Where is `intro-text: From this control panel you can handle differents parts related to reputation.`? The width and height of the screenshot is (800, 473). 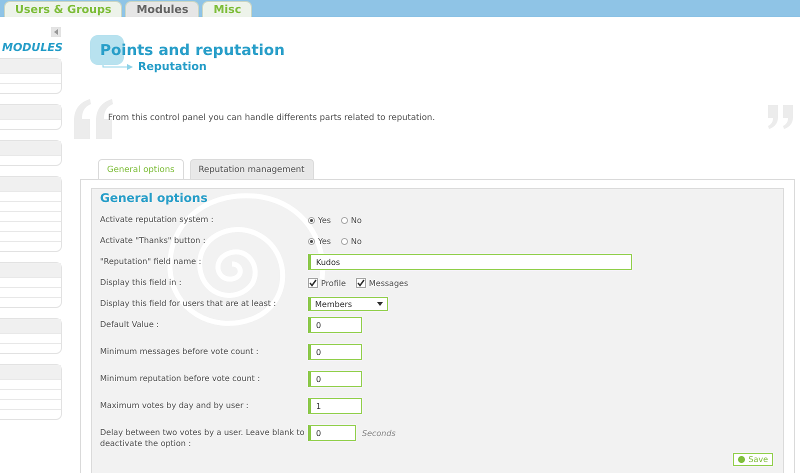 intro-text: From this control panel you can handle differents parts related to reputation. is located at coordinates (272, 118).